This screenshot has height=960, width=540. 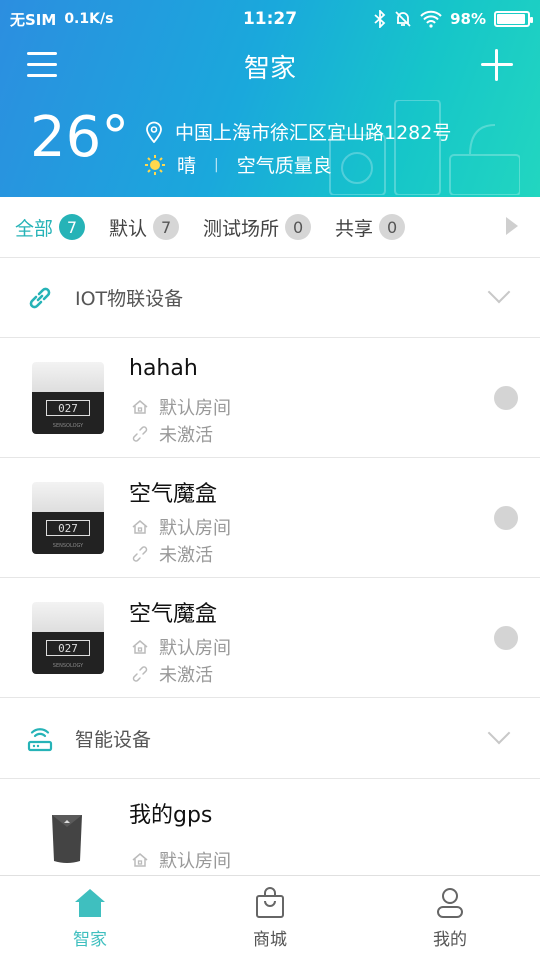 I want to click on page-title: 智家, so click(x=269, y=69).